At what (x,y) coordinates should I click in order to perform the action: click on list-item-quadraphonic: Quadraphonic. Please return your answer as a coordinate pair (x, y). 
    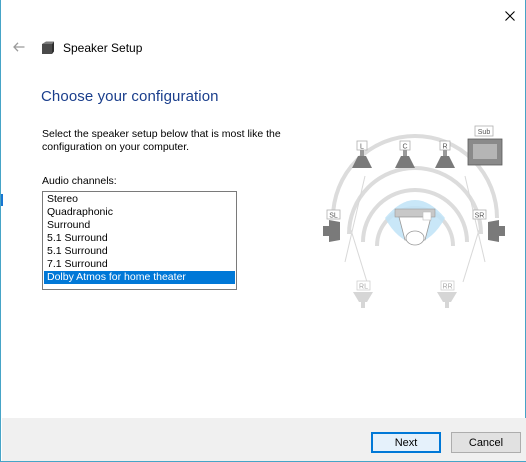
    Looking at the image, I should click on (139, 212).